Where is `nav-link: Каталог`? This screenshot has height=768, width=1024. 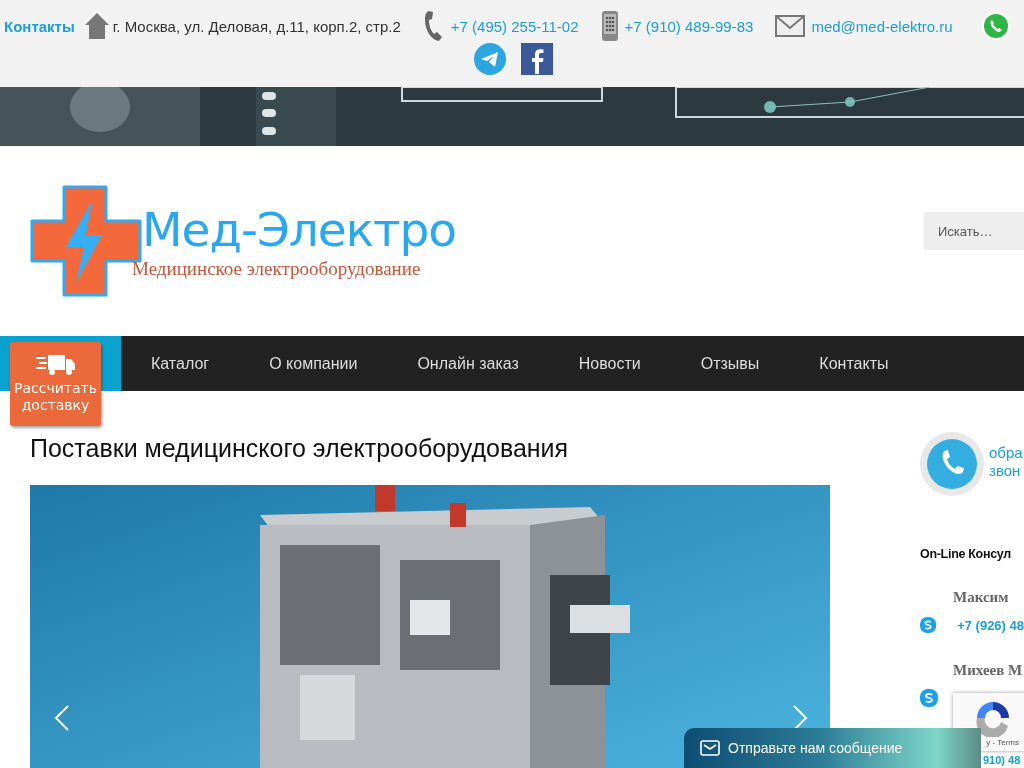 nav-link: Каталог is located at coordinates (180, 363).